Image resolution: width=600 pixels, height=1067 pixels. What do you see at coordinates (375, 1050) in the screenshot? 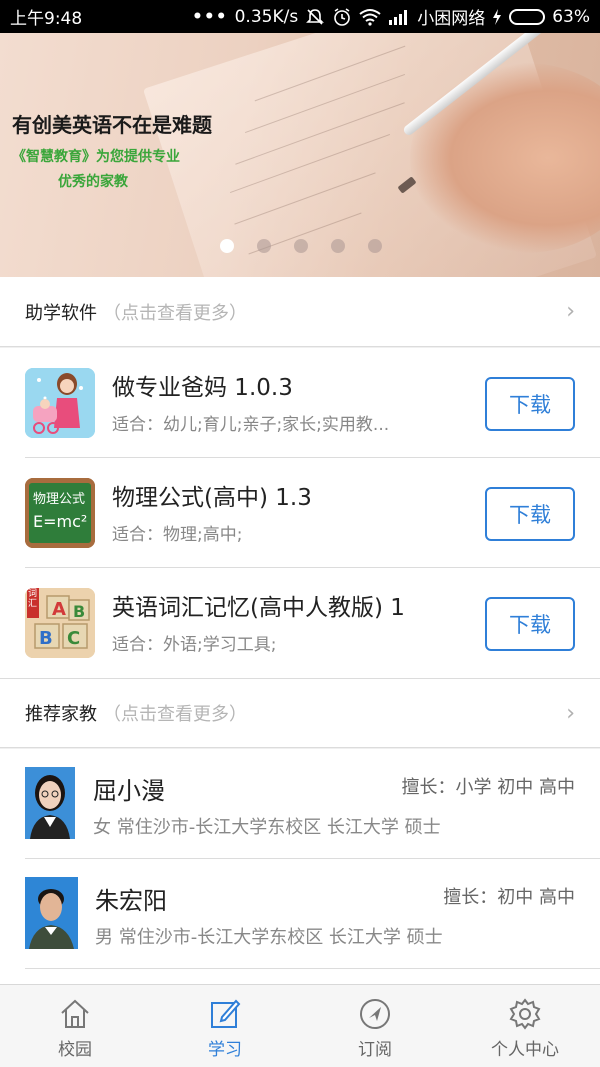
I see `tab-label: 订阅` at bounding box center [375, 1050].